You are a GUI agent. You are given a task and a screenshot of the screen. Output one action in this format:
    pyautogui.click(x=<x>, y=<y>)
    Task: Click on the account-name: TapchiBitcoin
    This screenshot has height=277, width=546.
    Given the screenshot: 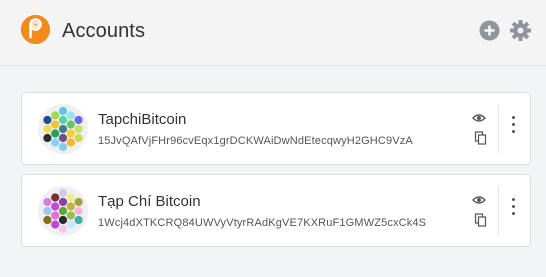 What is the action you would take?
    pyautogui.click(x=142, y=119)
    